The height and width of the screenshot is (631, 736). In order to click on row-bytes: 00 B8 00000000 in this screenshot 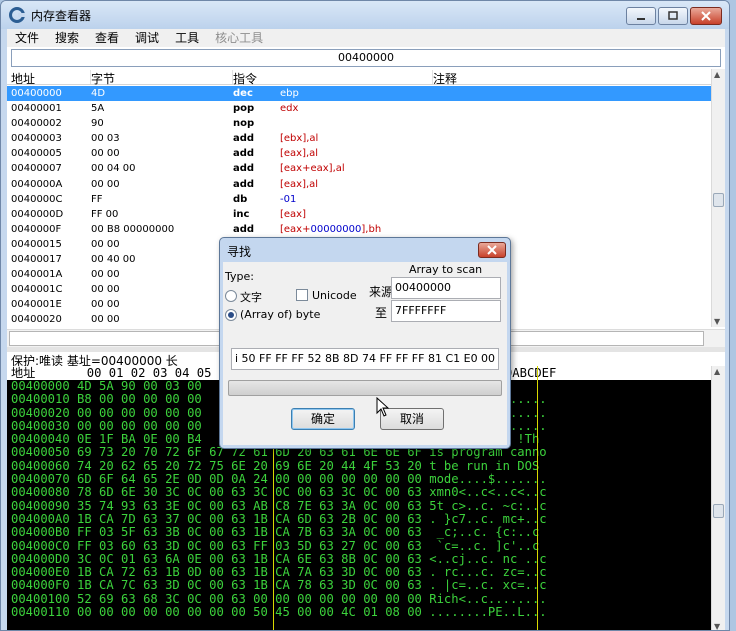, I will do `click(133, 229)`.